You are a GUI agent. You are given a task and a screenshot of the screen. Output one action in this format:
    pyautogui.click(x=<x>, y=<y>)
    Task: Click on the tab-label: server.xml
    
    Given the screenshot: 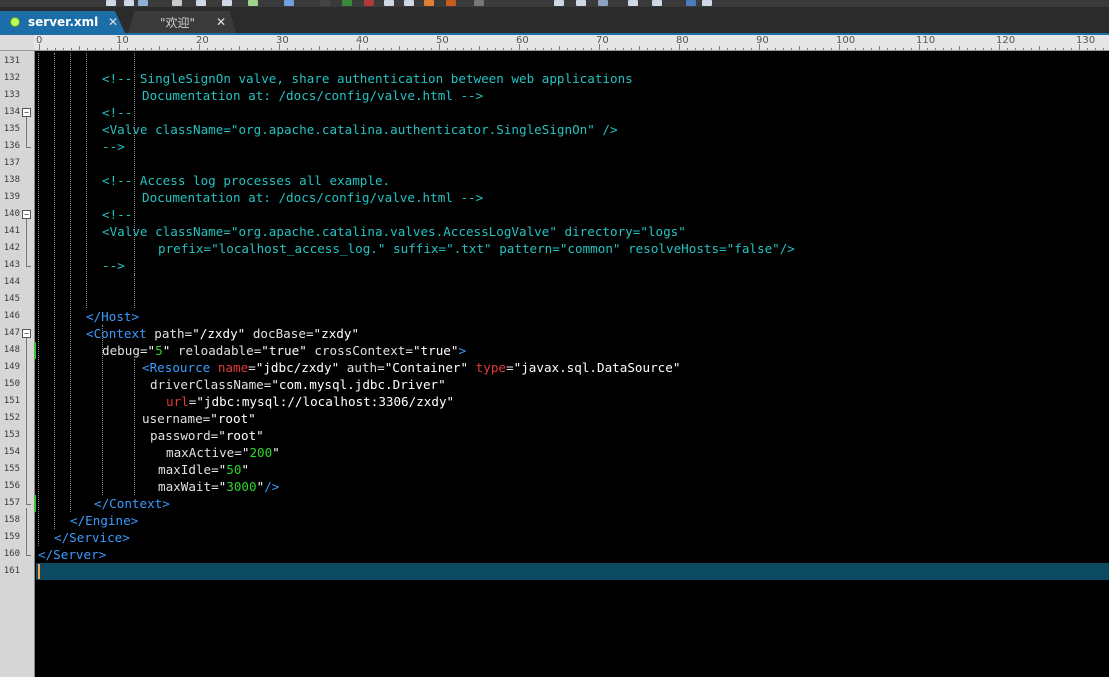 What is the action you would take?
    pyautogui.click(x=63, y=22)
    